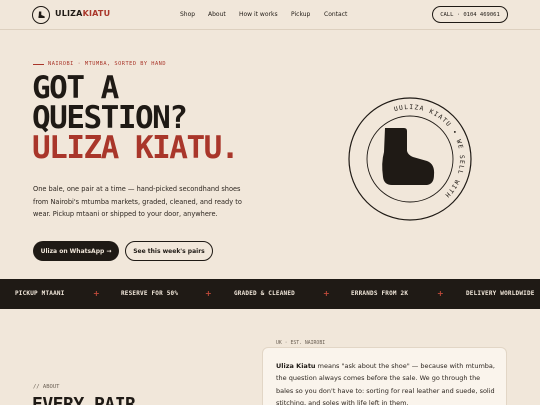 The height and width of the screenshot is (405, 540). Describe the element at coordinates (96, 13) in the screenshot. I see `logo-part-2: KIATU` at that location.